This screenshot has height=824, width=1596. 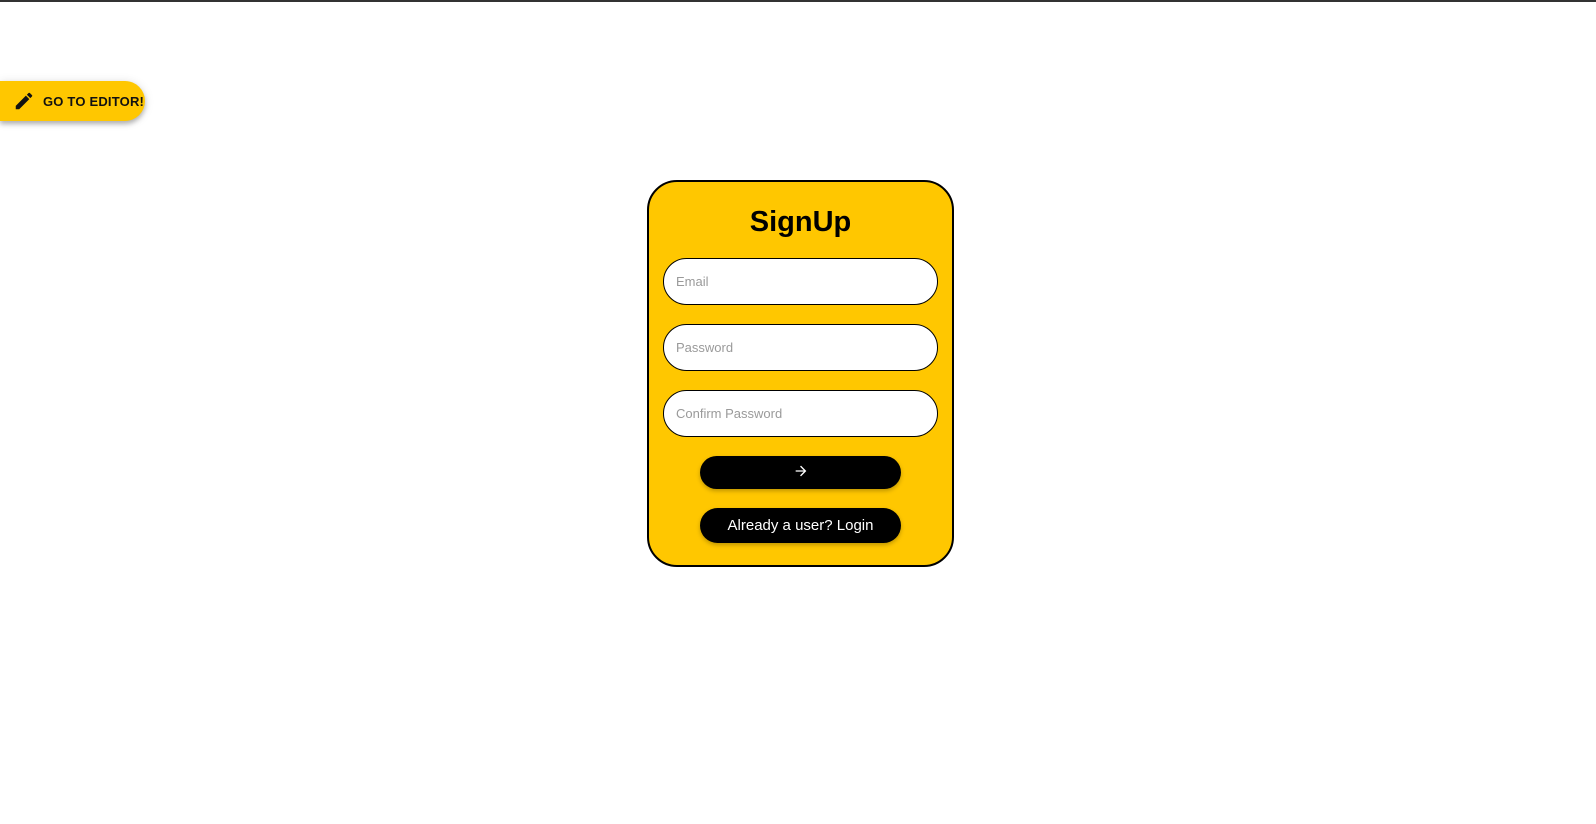 I want to click on top-border, so click(x=798, y=1).